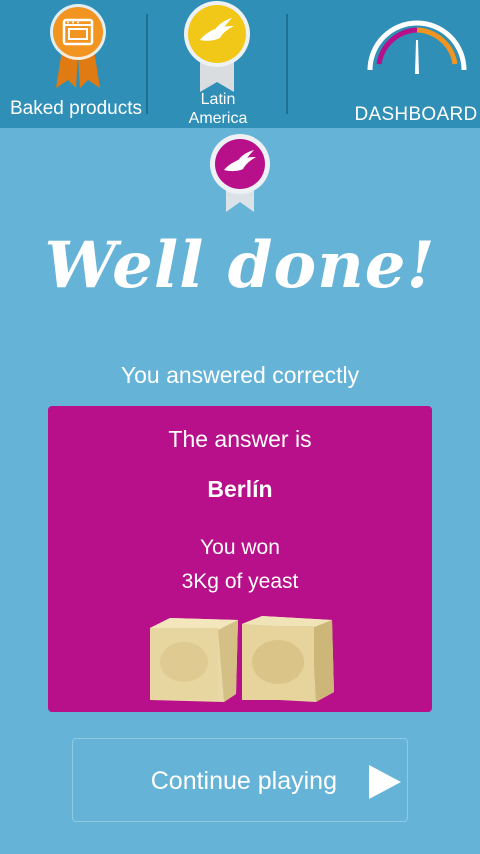 The image size is (480, 854). I want to click on region-button: Latin America, so click(218, 64).